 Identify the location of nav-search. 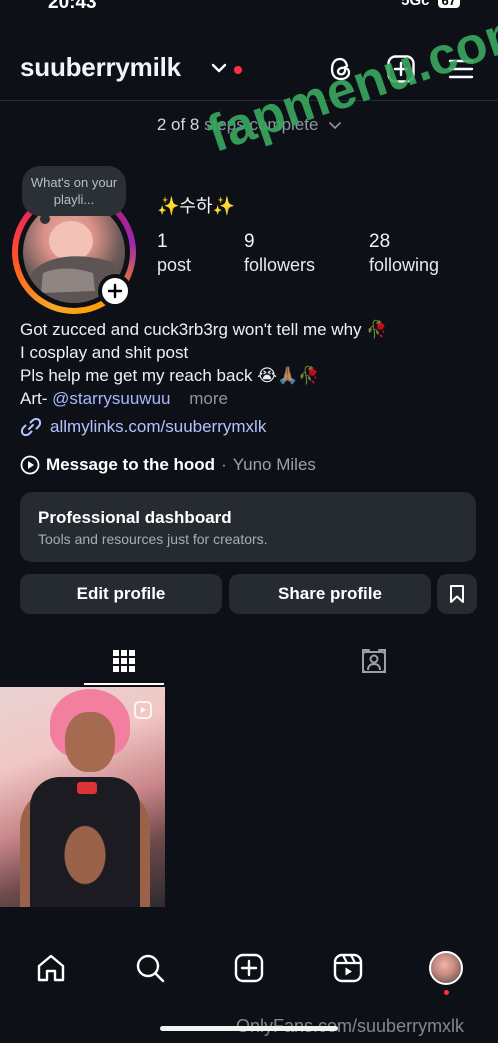
(150, 968).